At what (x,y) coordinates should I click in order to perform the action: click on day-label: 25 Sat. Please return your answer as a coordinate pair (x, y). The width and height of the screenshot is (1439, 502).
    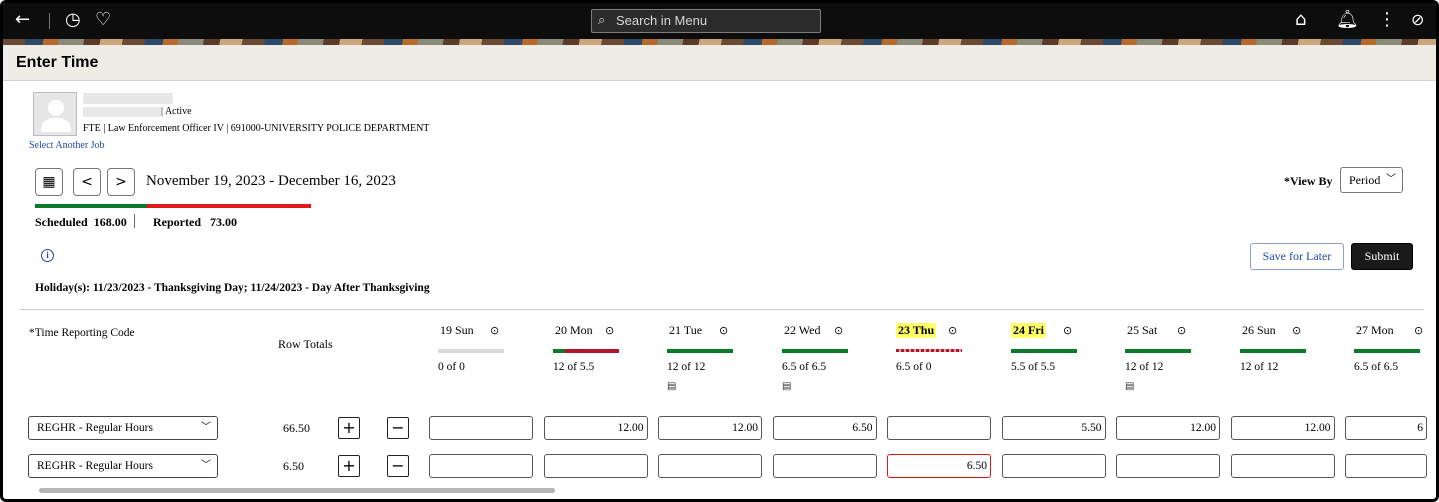
    Looking at the image, I should click on (1142, 330).